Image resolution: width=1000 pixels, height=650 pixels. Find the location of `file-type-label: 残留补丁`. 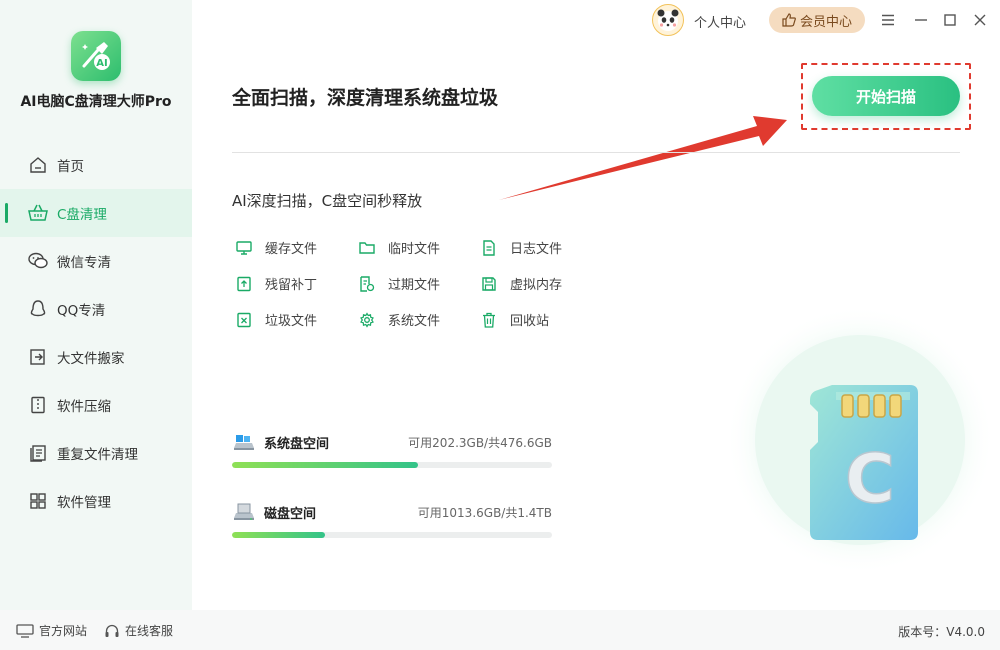

file-type-label: 残留补丁 is located at coordinates (291, 285).